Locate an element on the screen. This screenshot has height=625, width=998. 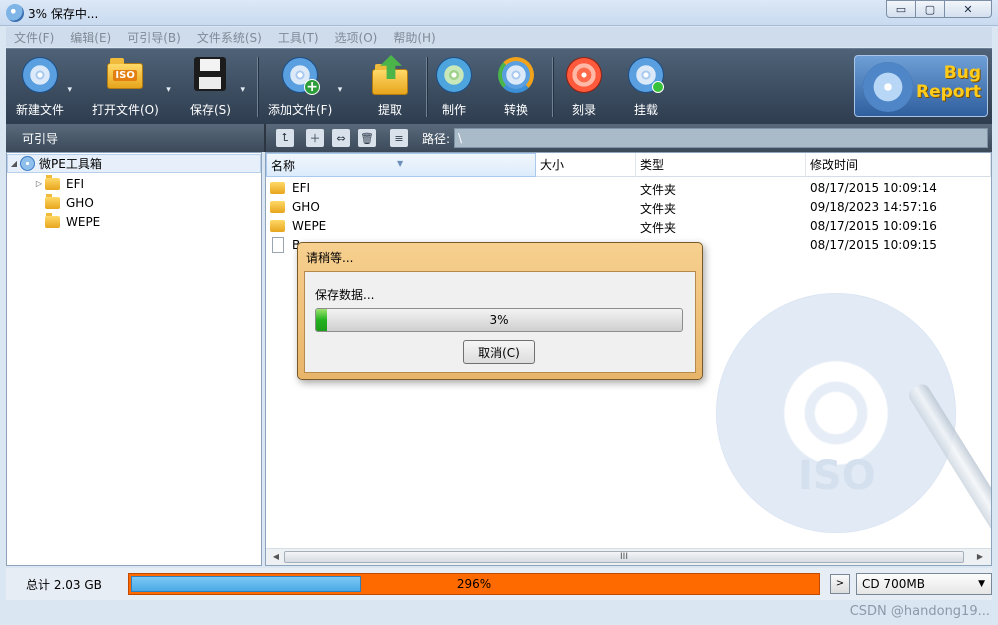
open-file-label: 打开文件(O) is located at coordinates (125, 110).